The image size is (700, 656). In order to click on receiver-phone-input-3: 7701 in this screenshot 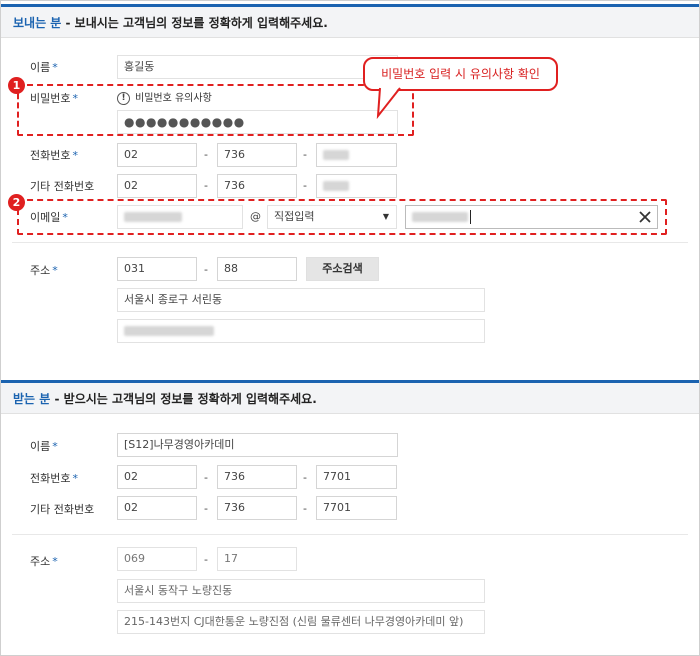, I will do `click(356, 477)`.